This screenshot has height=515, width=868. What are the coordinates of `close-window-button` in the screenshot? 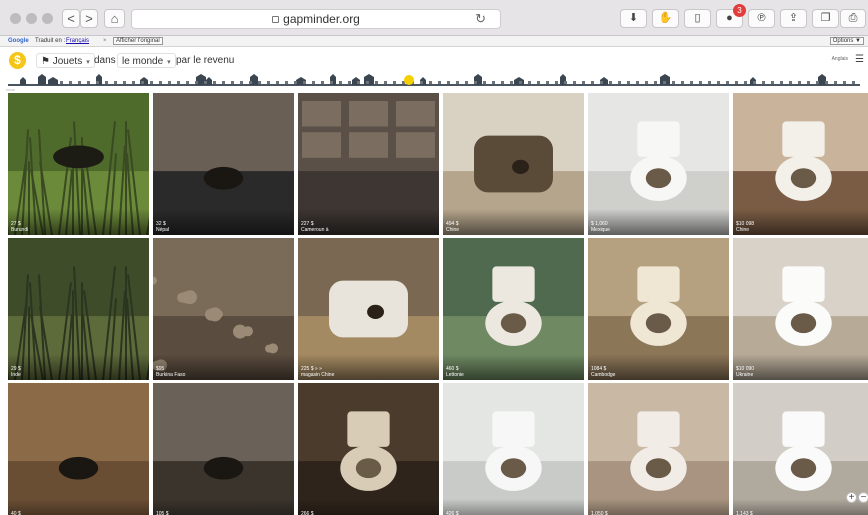 It's located at (15, 18).